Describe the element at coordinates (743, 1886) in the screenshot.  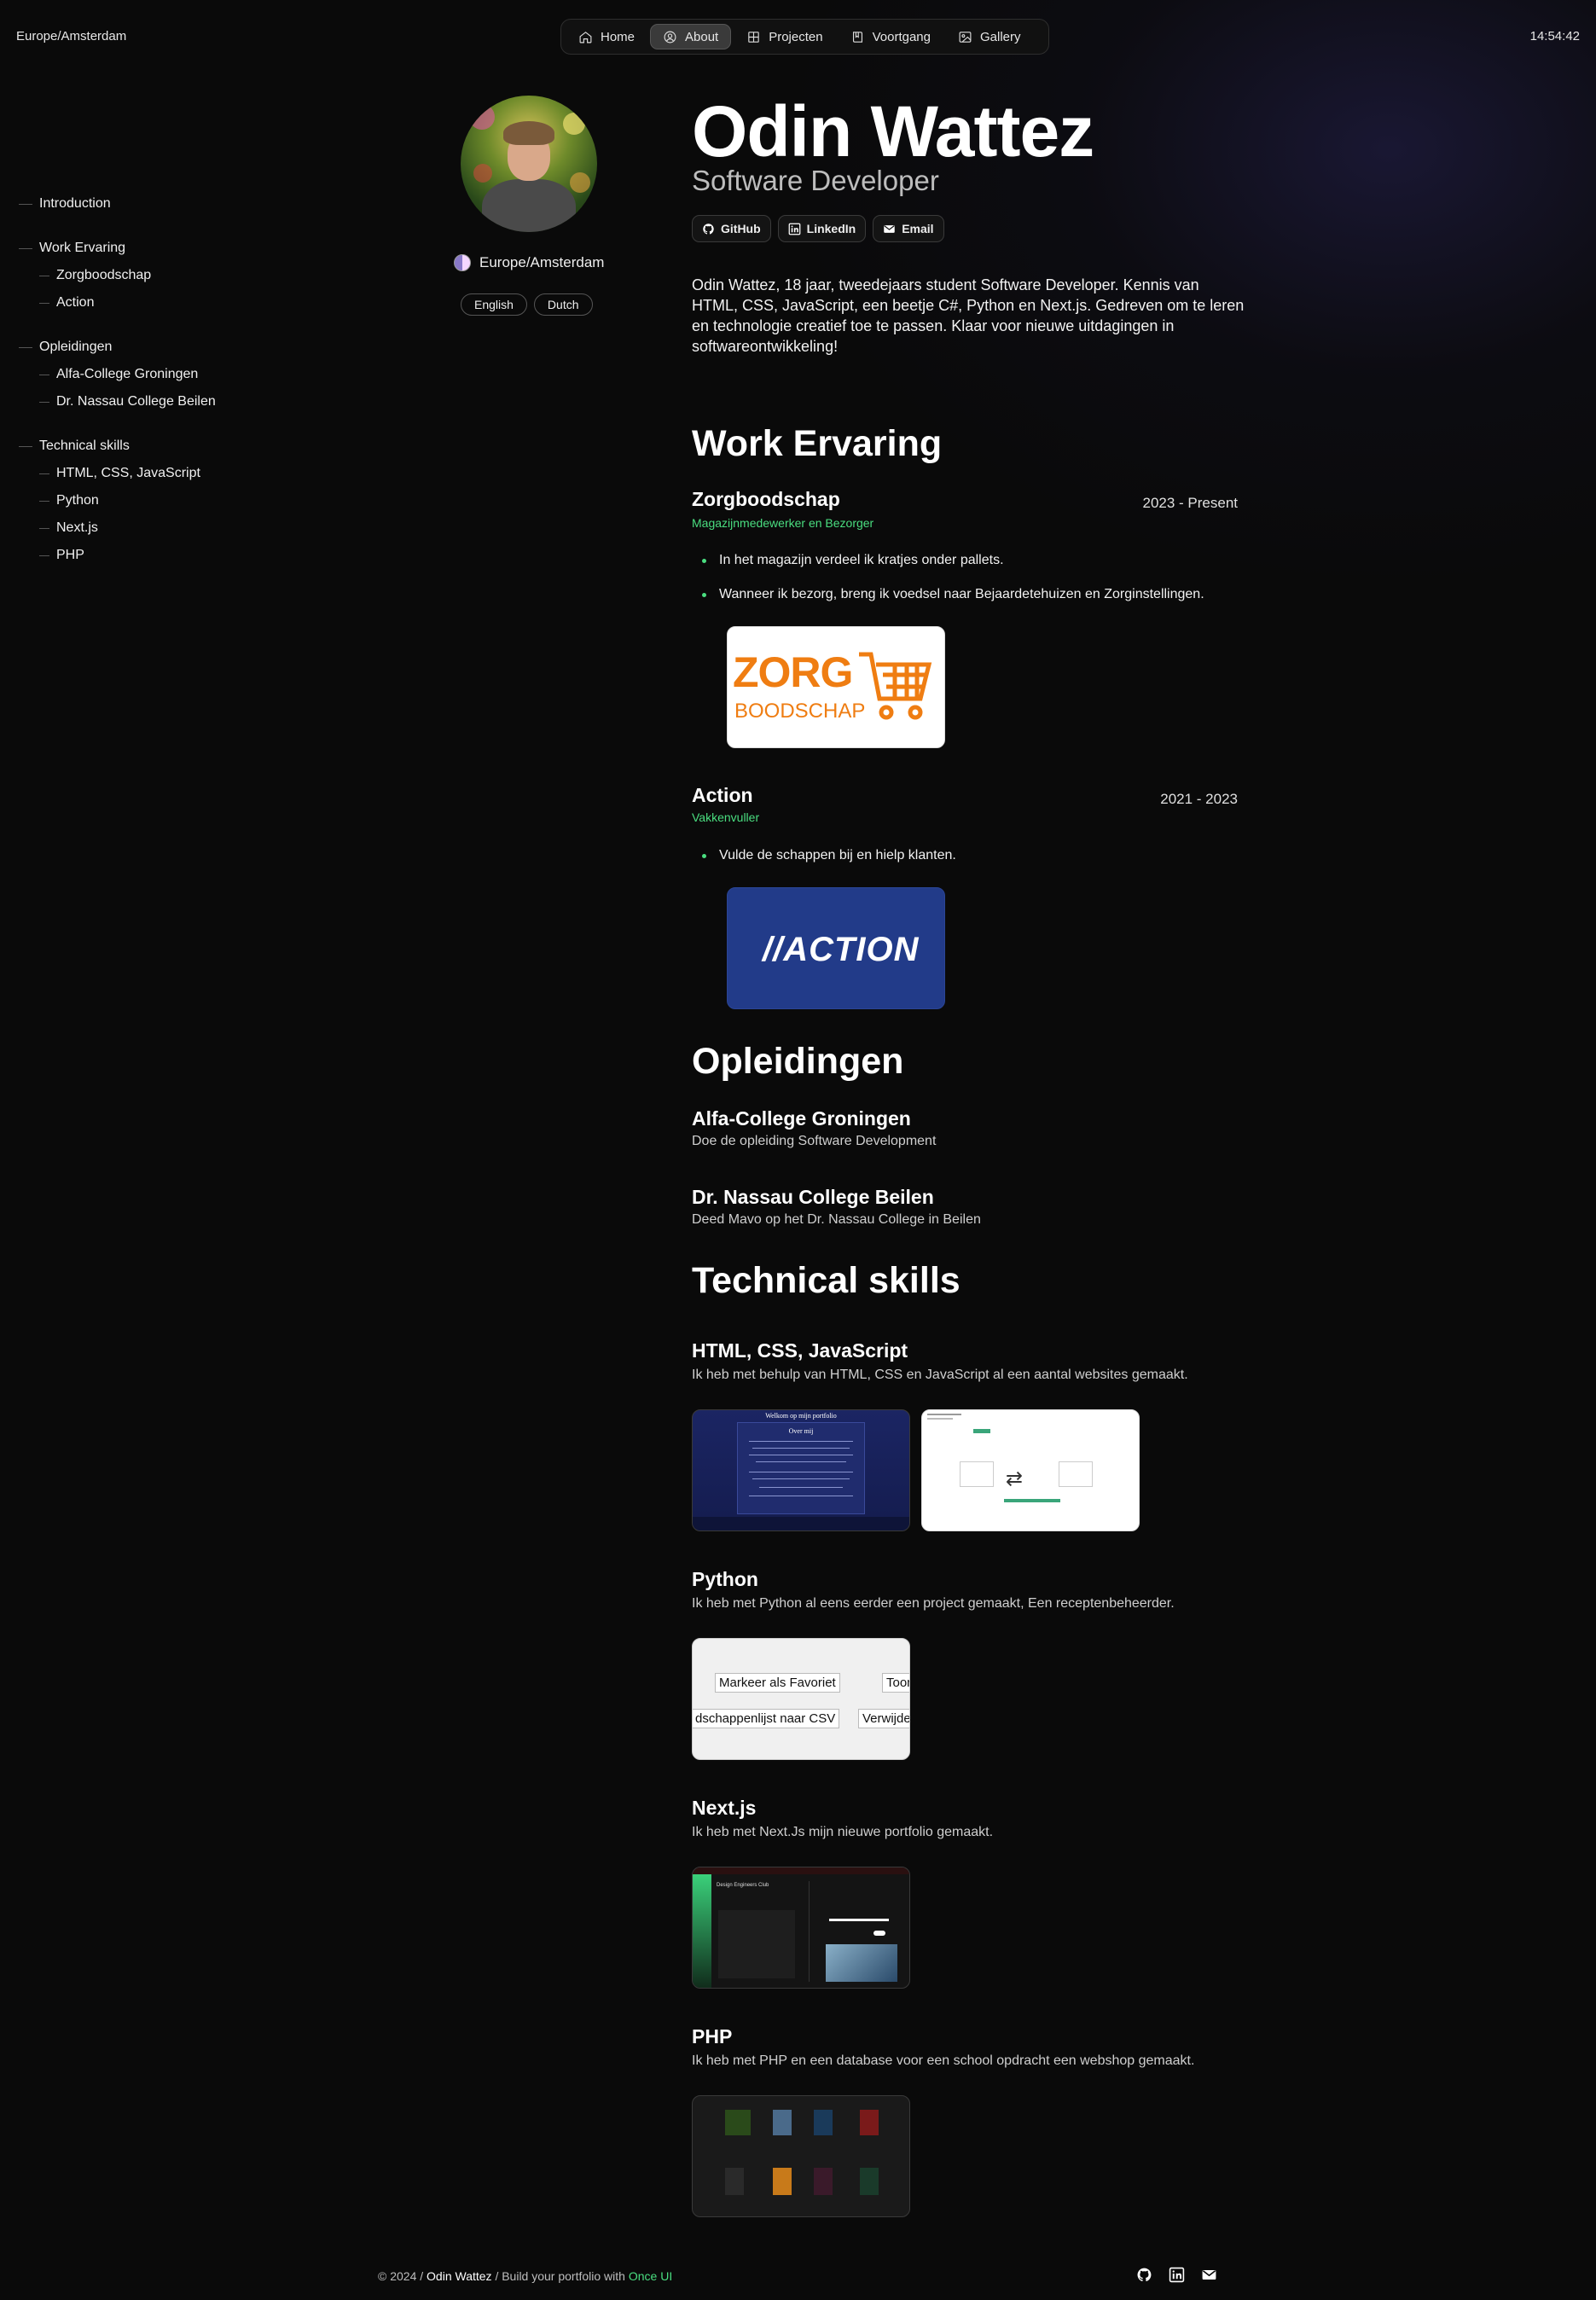
I see `screenshot-title: Design Engineers Club` at that location.